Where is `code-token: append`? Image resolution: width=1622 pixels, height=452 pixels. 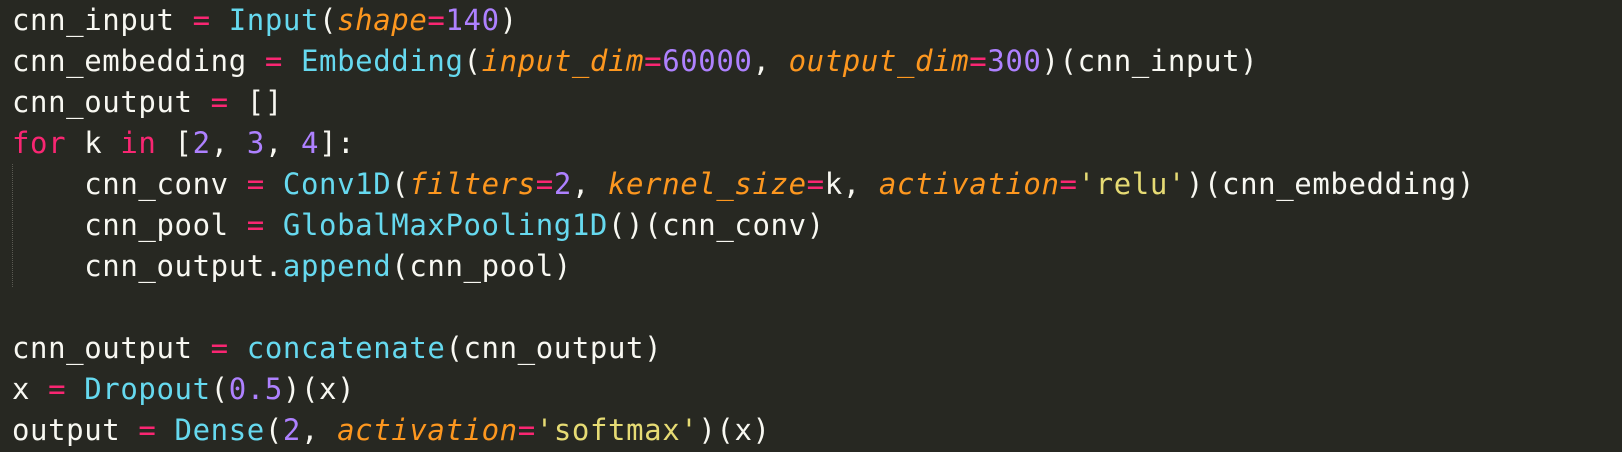 code-token: append is located at coordinates (337, 266).